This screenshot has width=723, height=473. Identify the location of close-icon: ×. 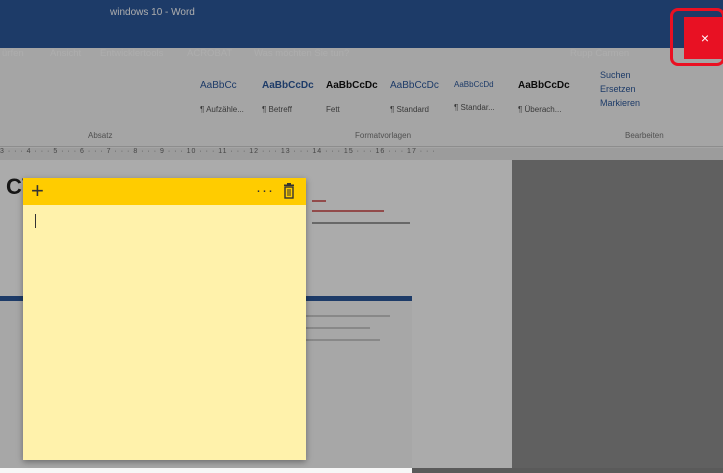
(705, 38).